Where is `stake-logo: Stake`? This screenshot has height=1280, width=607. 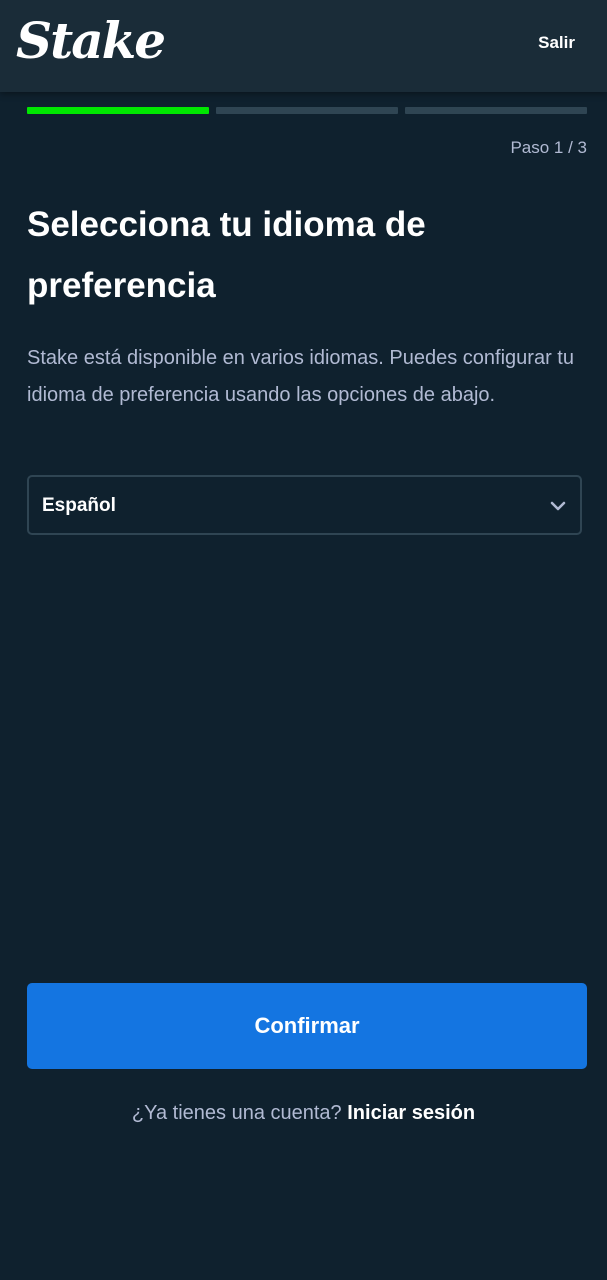
stake-logo: Stake is located at coordinates (91, 41).